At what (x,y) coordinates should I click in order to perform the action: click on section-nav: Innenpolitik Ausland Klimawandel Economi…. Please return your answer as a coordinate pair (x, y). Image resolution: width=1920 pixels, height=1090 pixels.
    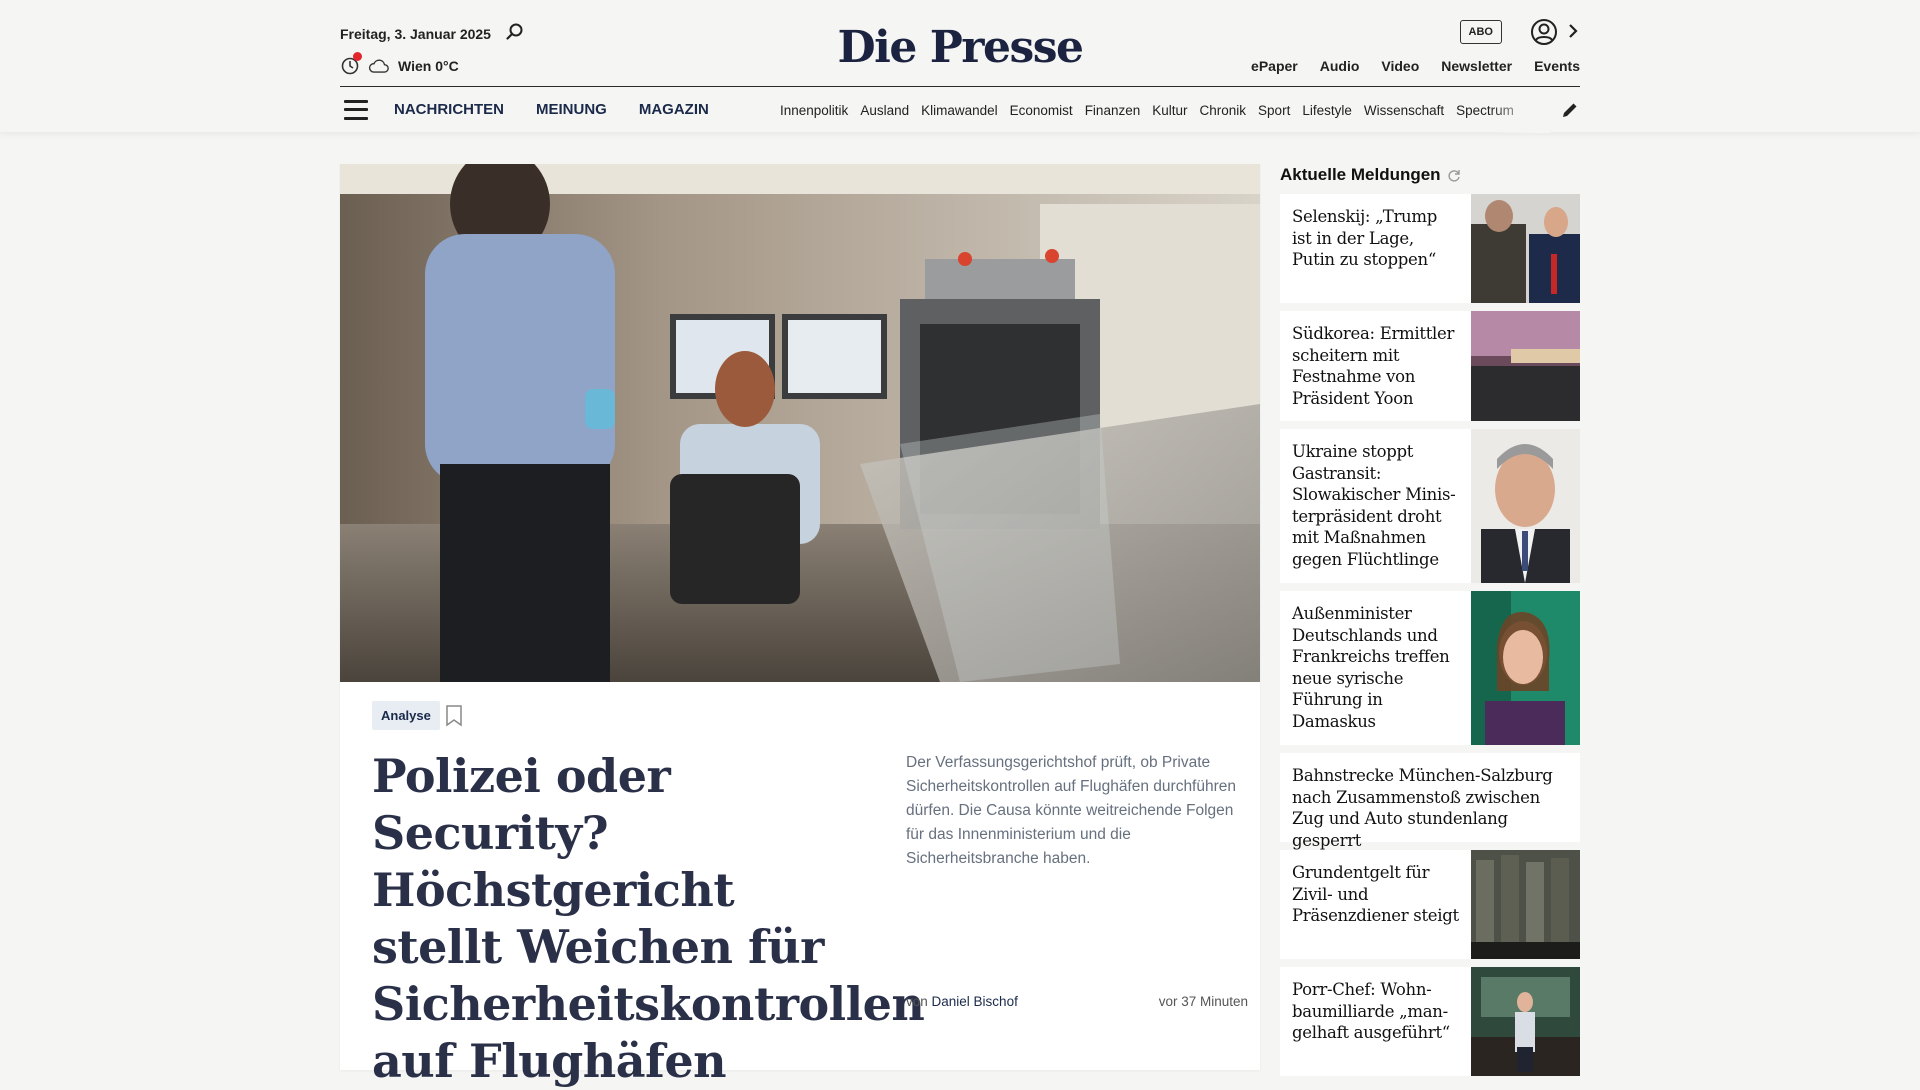
    Looking at the image, I should click on (1162, 110).